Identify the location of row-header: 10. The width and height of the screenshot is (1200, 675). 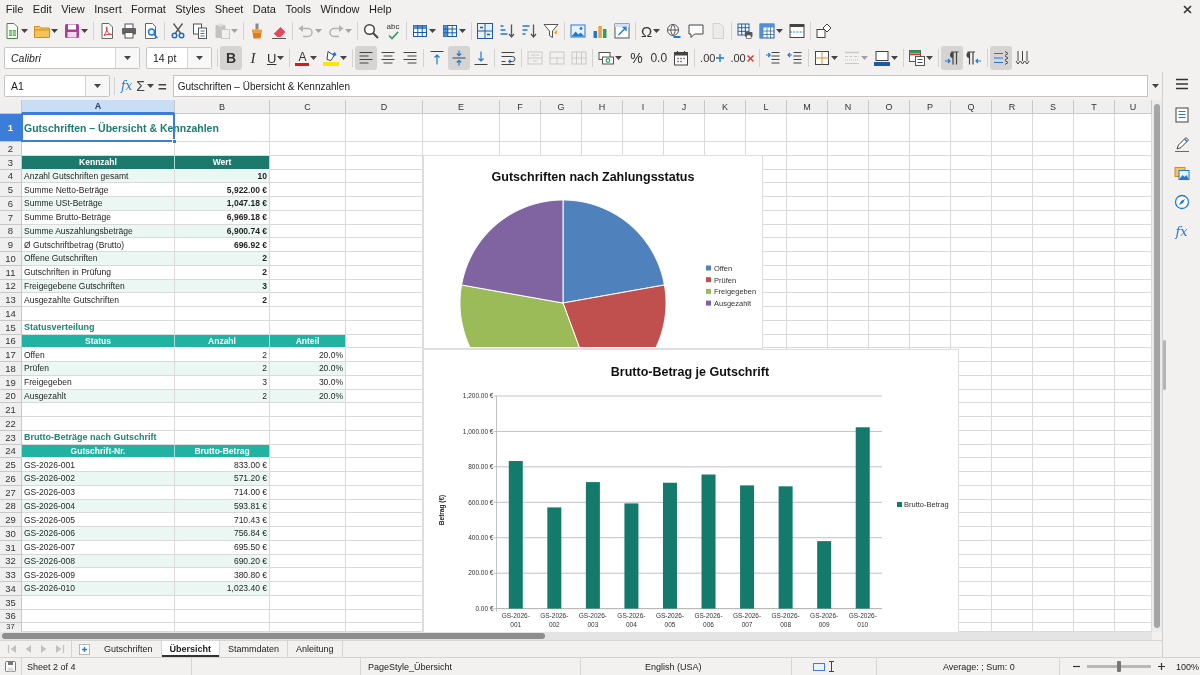
(11, 259).